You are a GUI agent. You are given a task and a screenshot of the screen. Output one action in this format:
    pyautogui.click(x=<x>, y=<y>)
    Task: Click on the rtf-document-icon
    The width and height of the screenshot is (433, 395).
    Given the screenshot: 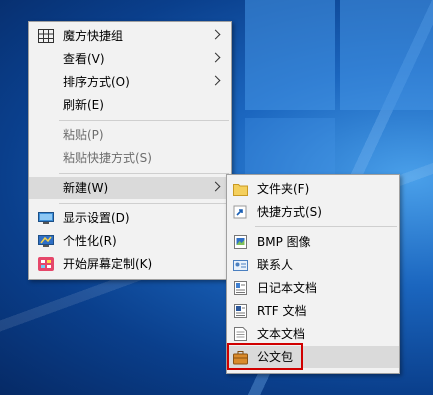 What is the action you would take?
    pyautogui.click(x=240, y=311)
    